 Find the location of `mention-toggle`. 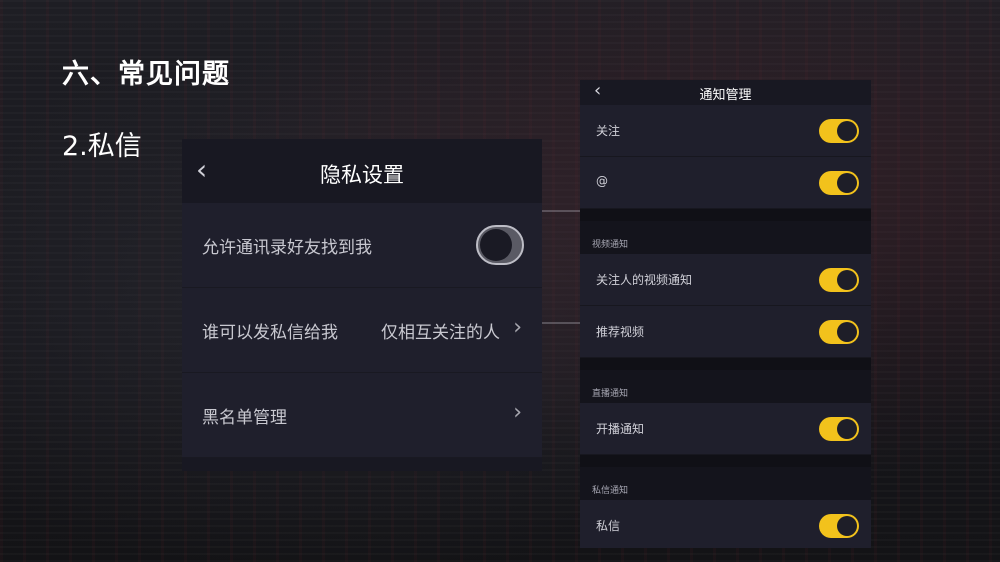

mention-toggle is located at coordinates (839, 183).